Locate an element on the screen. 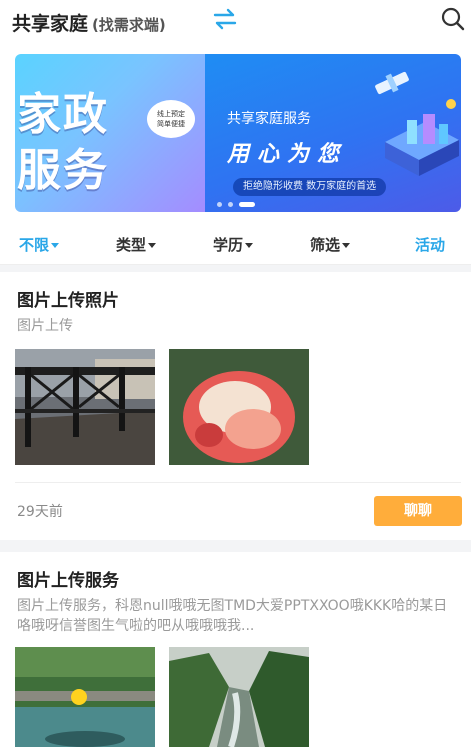 The width and height of the screenshot is (471, 747). page-title-subtitle: (找需求端) is located at coordinates (129, 25).